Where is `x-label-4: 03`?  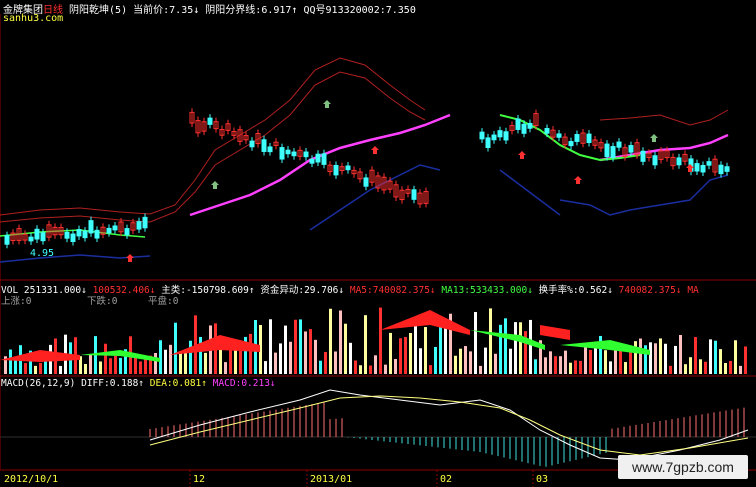 x-label-4: 03 is located at coordinates (542, 479).